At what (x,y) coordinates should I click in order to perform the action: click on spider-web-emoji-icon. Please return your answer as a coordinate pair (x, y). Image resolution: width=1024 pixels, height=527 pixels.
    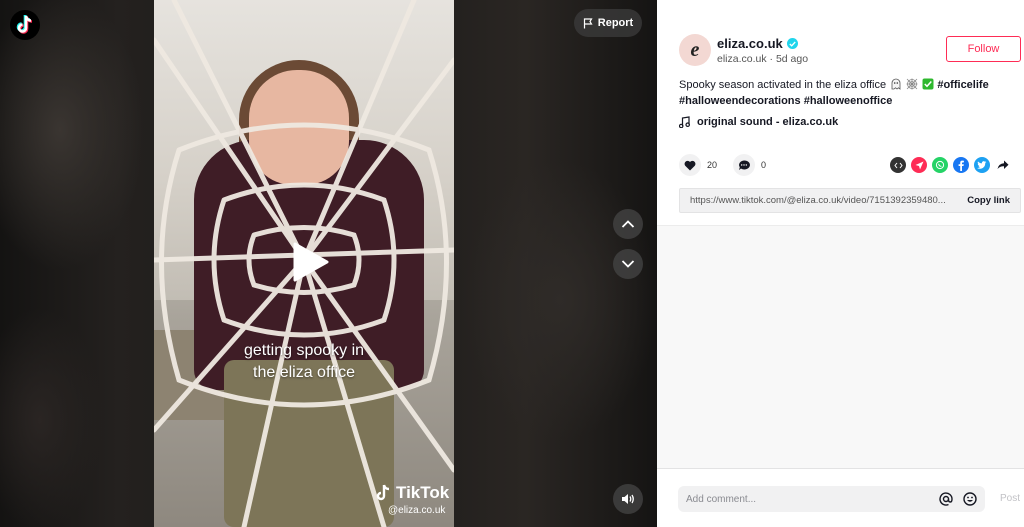
    Looking at the image, I should click on (912, 84).